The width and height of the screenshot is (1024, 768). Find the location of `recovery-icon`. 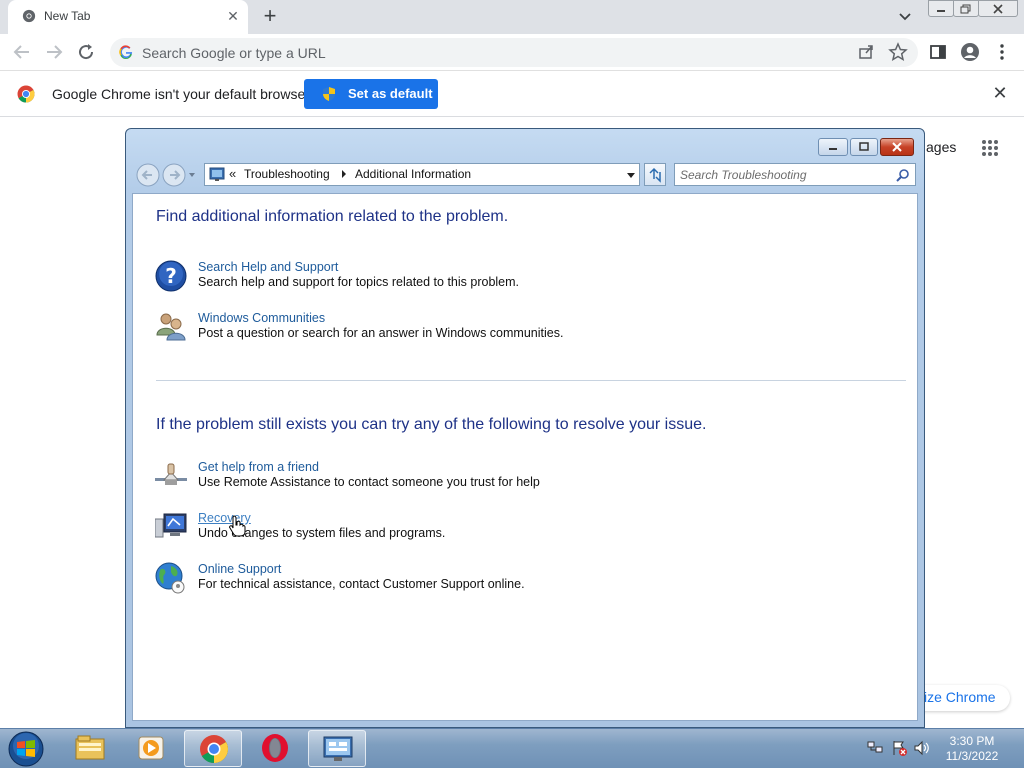

recovery-icon is located at coordinates (171, 525).